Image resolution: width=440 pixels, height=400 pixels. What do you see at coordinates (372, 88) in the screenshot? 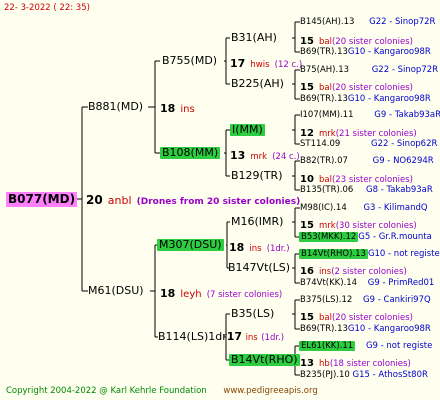
I see `b225-note: (20 sister colonies)` at bounding box center [372, 88].